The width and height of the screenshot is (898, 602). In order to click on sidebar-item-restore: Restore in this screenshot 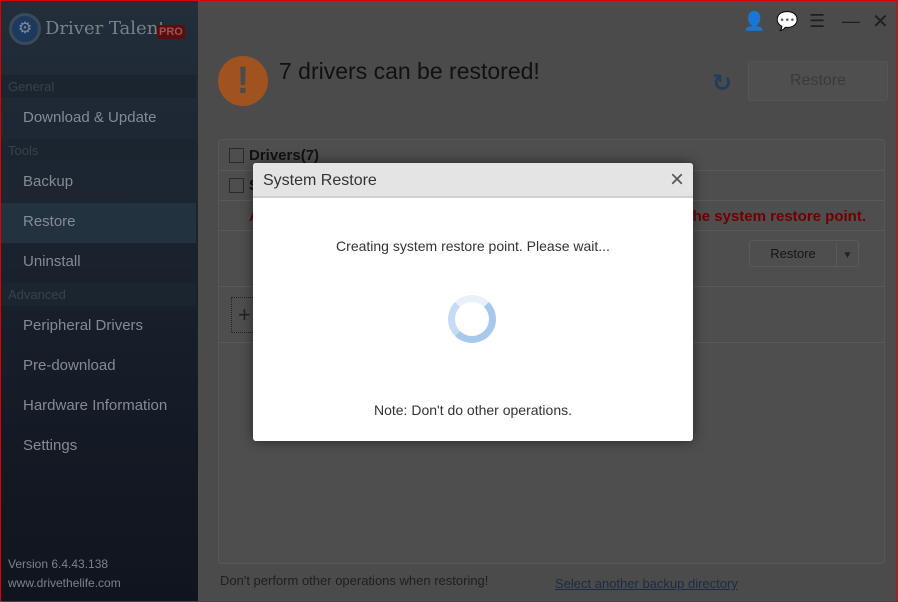, I will do `click(98, 223)`.